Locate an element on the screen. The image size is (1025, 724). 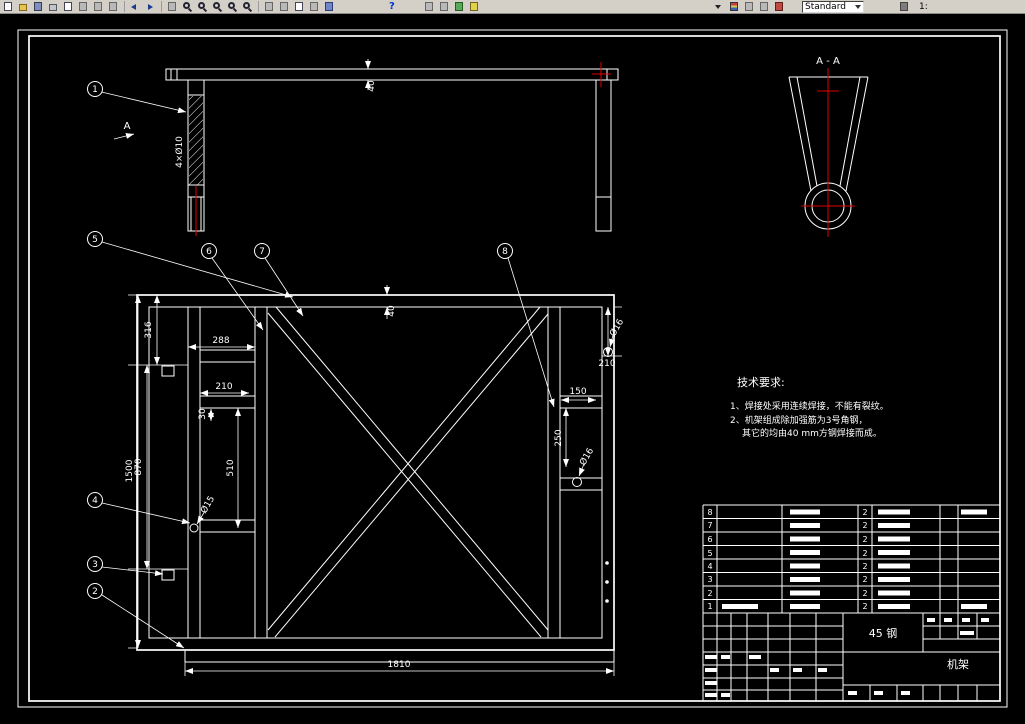
section-view-aa: A - A is located at coordinates (828, 146).